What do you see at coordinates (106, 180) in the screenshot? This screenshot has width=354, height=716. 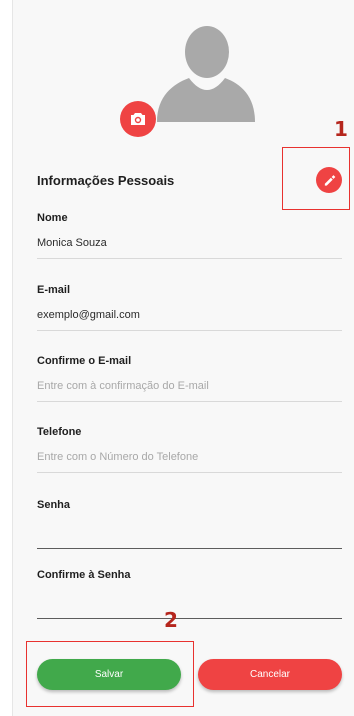 I see `section-title: Informações Pessoais` at bounding box center [106, 180].